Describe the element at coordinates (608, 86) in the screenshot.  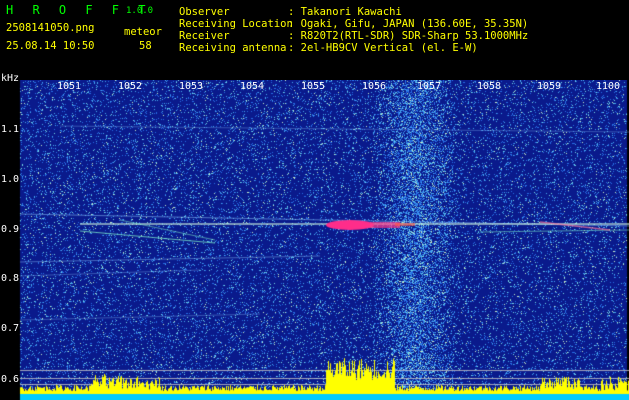
I see `x-tick: 1100` at that location.